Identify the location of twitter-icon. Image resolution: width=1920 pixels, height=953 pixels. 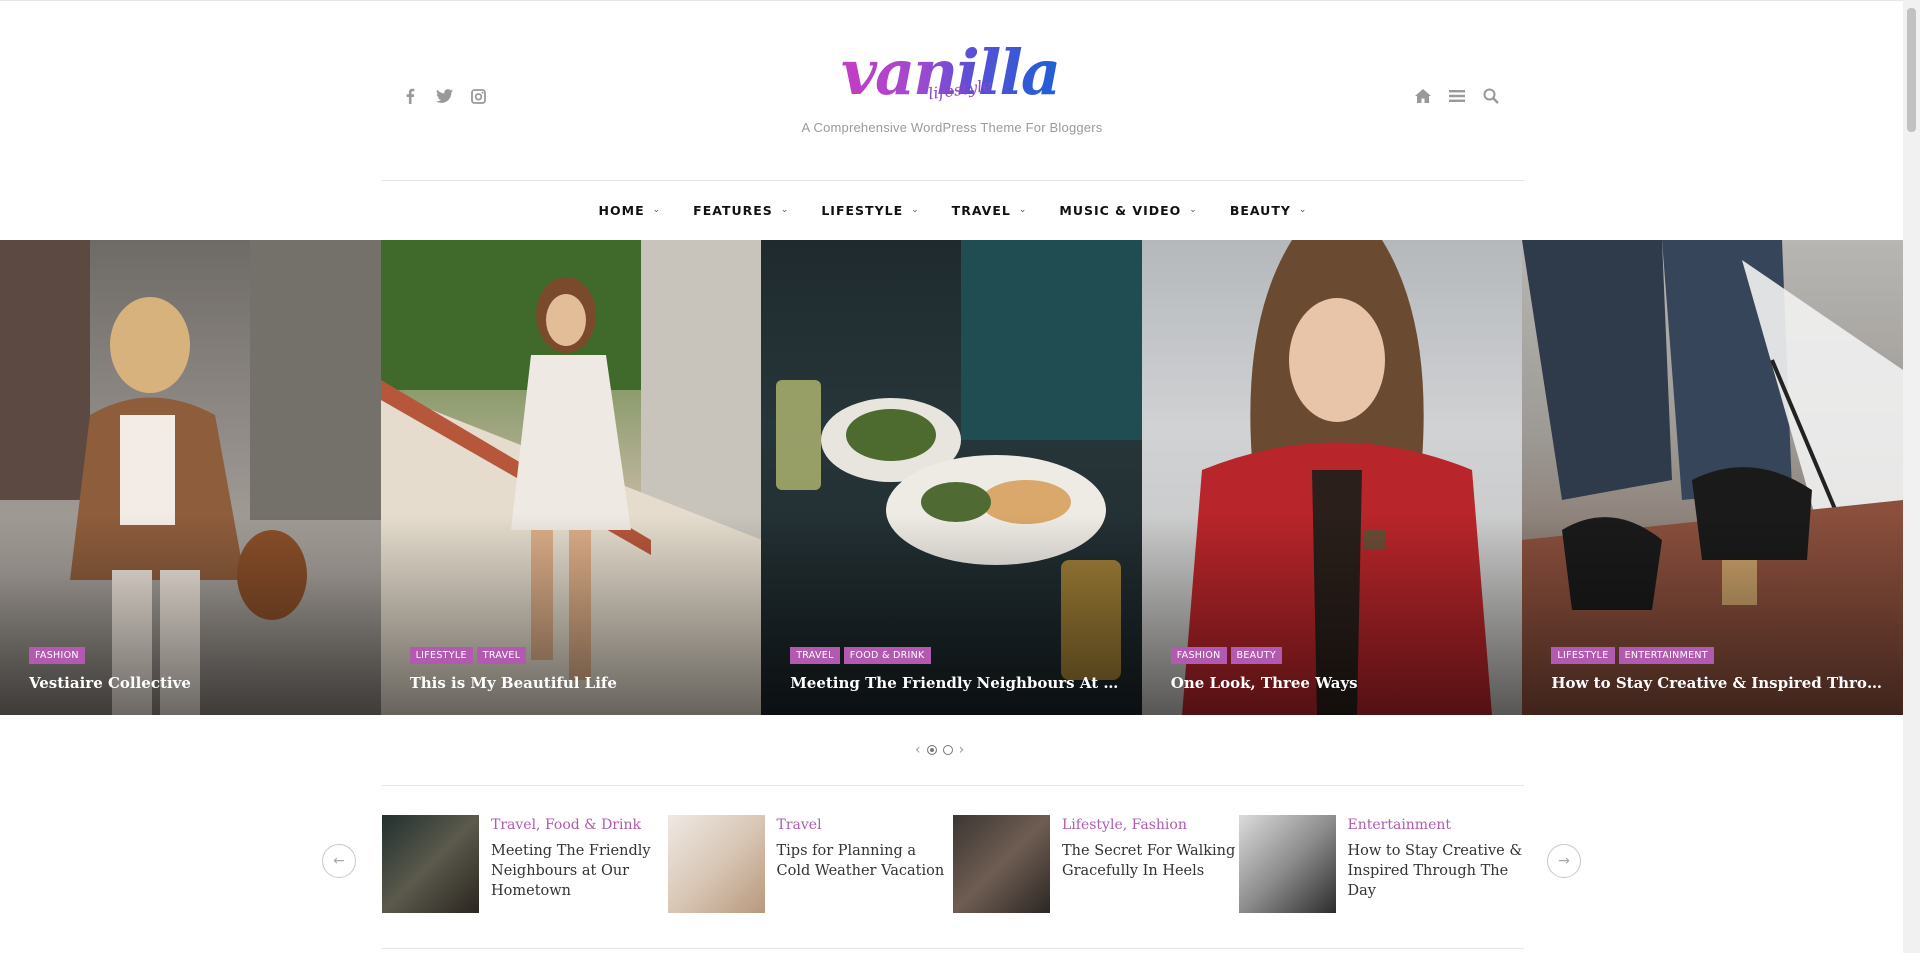
(444, 96).